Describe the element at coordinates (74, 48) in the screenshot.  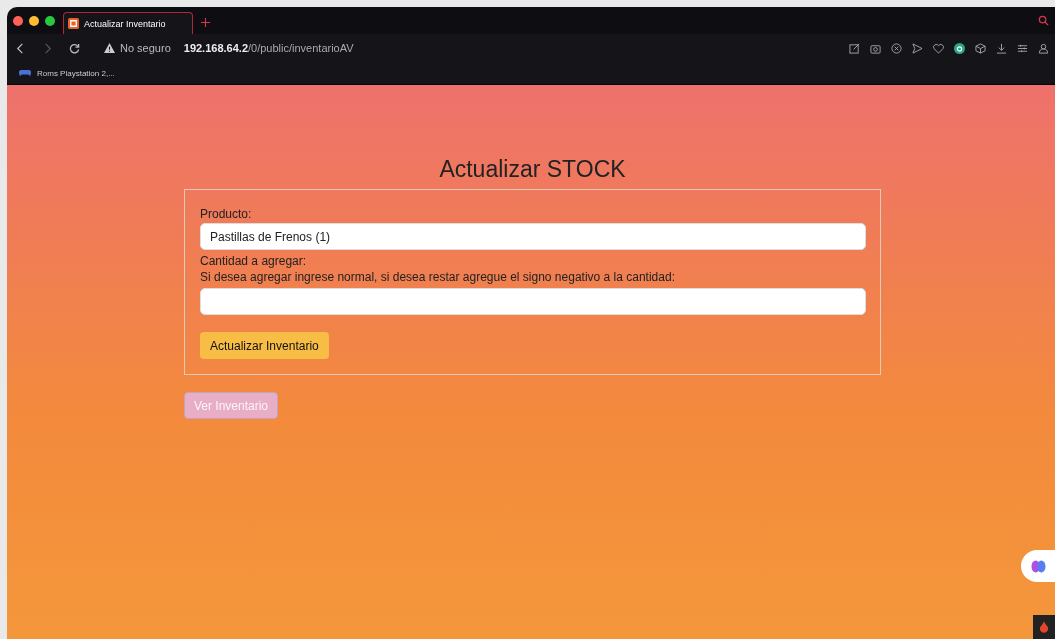
I see `reload-icon` at that location.